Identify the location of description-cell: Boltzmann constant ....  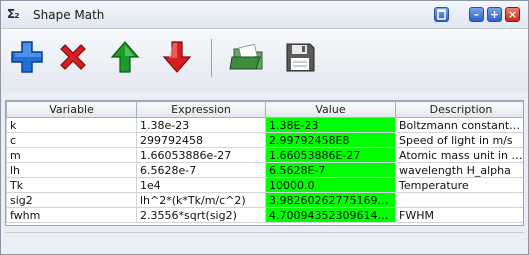
(459, 125).